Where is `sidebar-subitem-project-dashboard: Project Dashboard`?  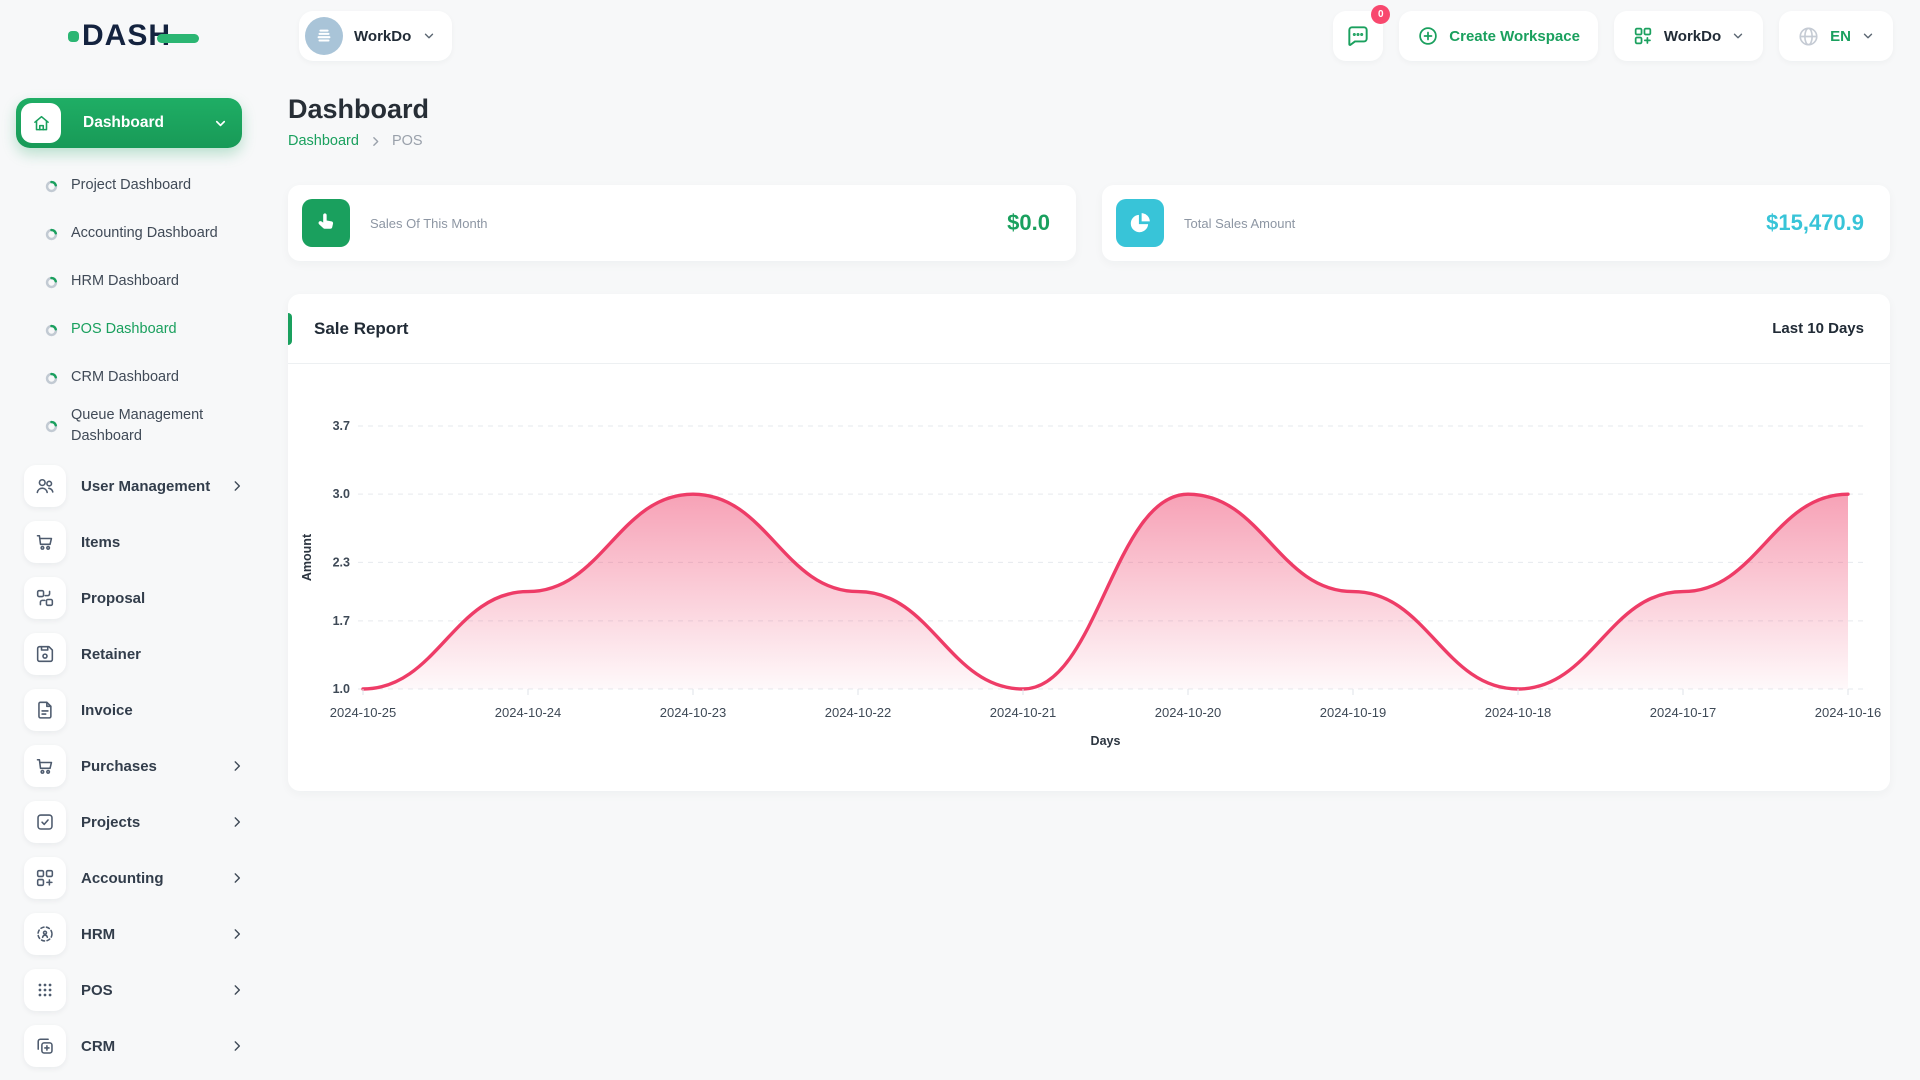 sidebar-subitem-project-dashboard: Project Dashboard is located at coordinates (136, 186).